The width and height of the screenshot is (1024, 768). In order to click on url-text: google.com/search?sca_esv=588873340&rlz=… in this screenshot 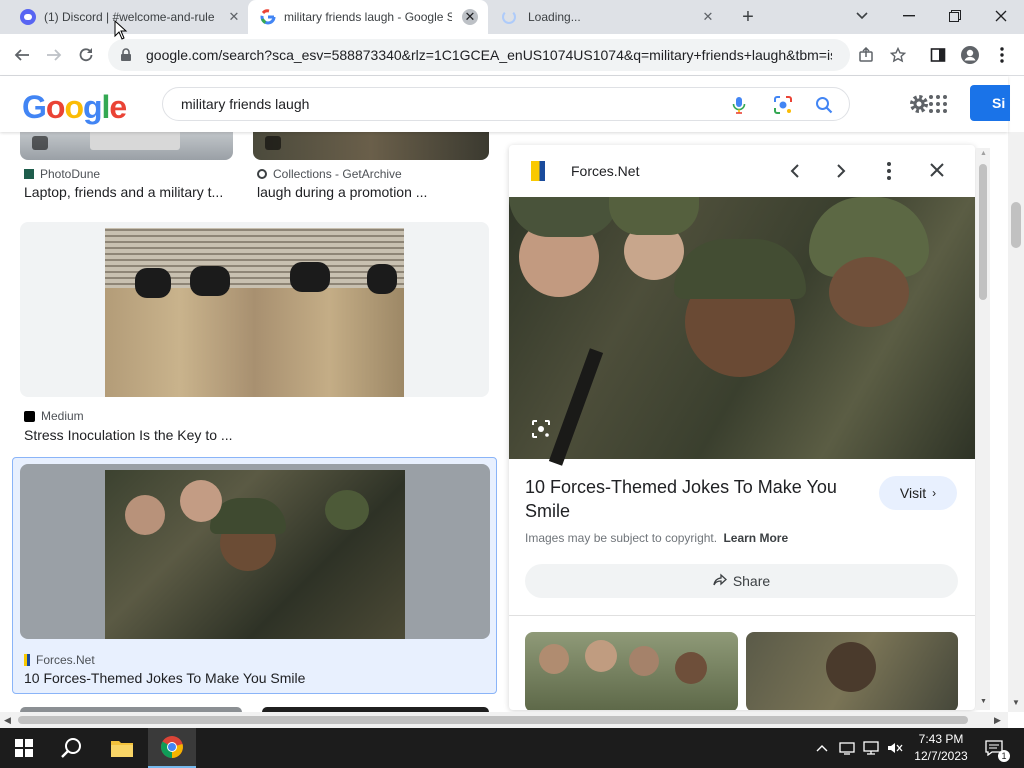, I will do `click(489, 55)`.